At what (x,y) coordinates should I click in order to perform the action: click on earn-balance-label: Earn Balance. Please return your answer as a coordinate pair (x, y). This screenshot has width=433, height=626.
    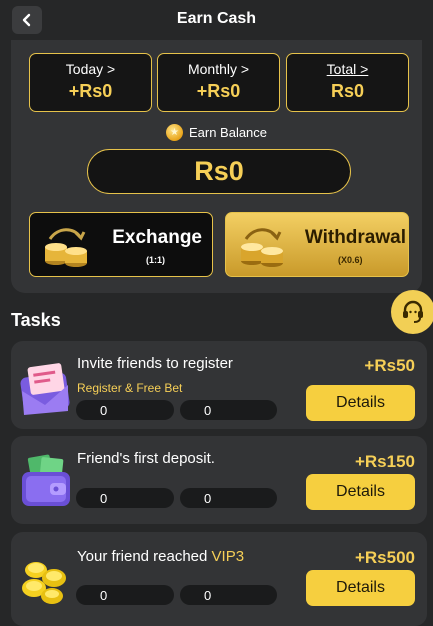
    Looking at the image, I should click on (228, 132).